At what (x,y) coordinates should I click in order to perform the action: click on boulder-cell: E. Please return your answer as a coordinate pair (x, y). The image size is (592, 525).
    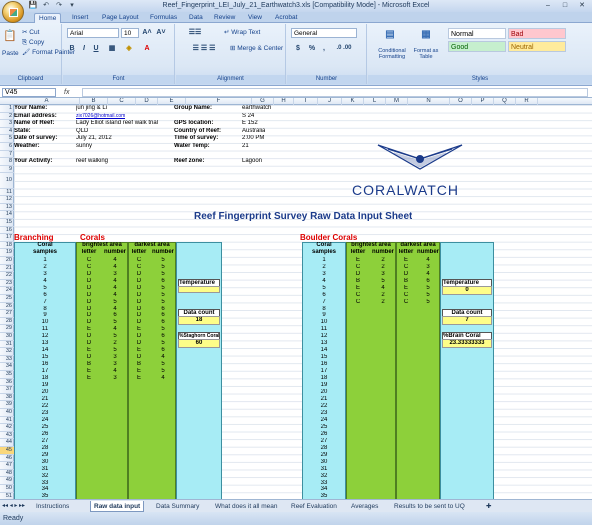
    Looking at the image, I should click on (406, 288).